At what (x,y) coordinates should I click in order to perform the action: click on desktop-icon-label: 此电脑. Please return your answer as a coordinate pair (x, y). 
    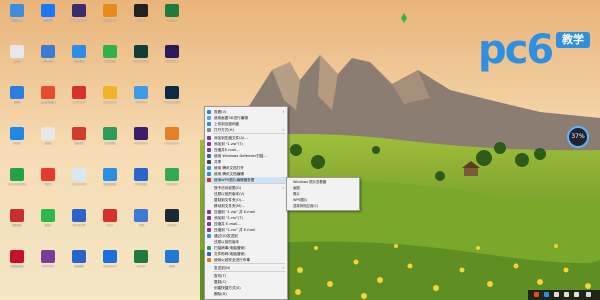
    Looking at the image, I should click on (48, 61).